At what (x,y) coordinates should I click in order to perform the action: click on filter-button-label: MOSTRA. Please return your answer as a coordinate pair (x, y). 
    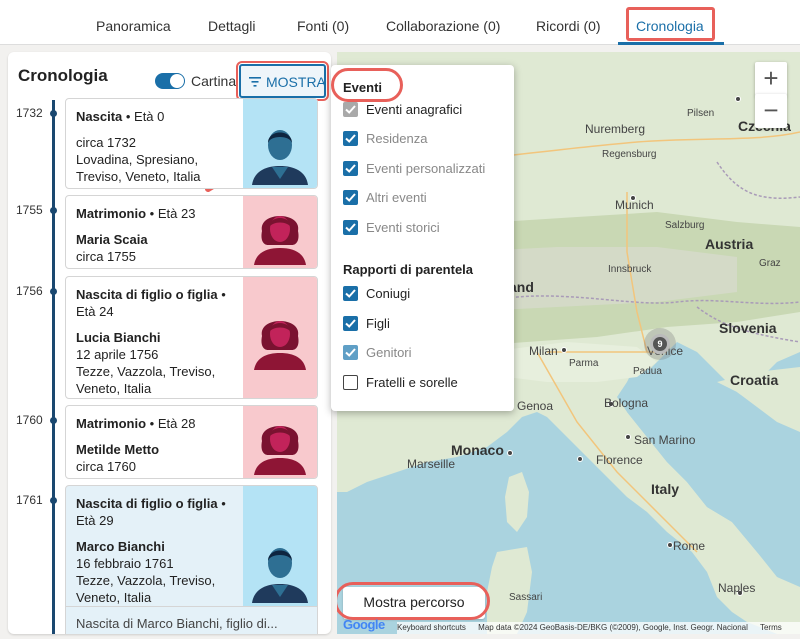
    Looking at the image, I should click on (296, 82).